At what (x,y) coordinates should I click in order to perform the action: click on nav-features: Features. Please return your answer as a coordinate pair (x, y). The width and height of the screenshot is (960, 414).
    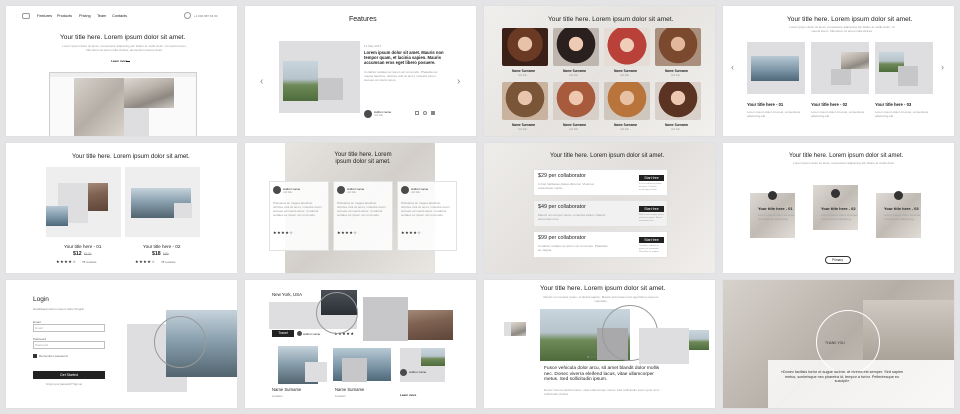
    Looking at the image, I should click on (44, 16).